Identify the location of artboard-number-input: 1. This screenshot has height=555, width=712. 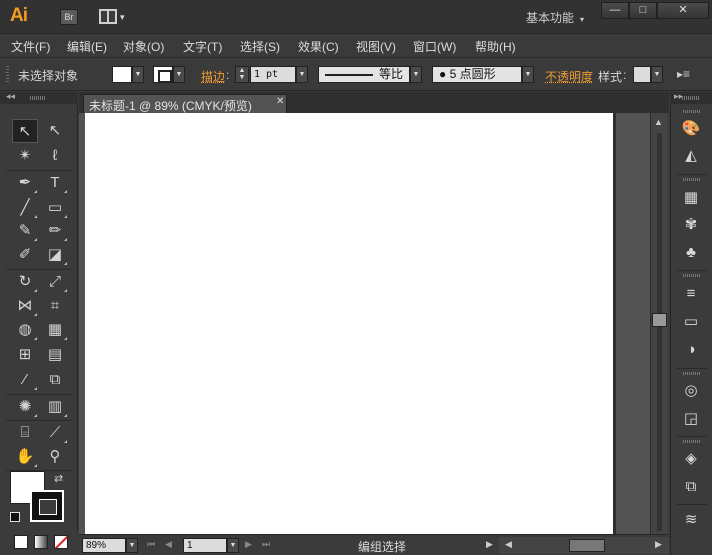
(205, 545).